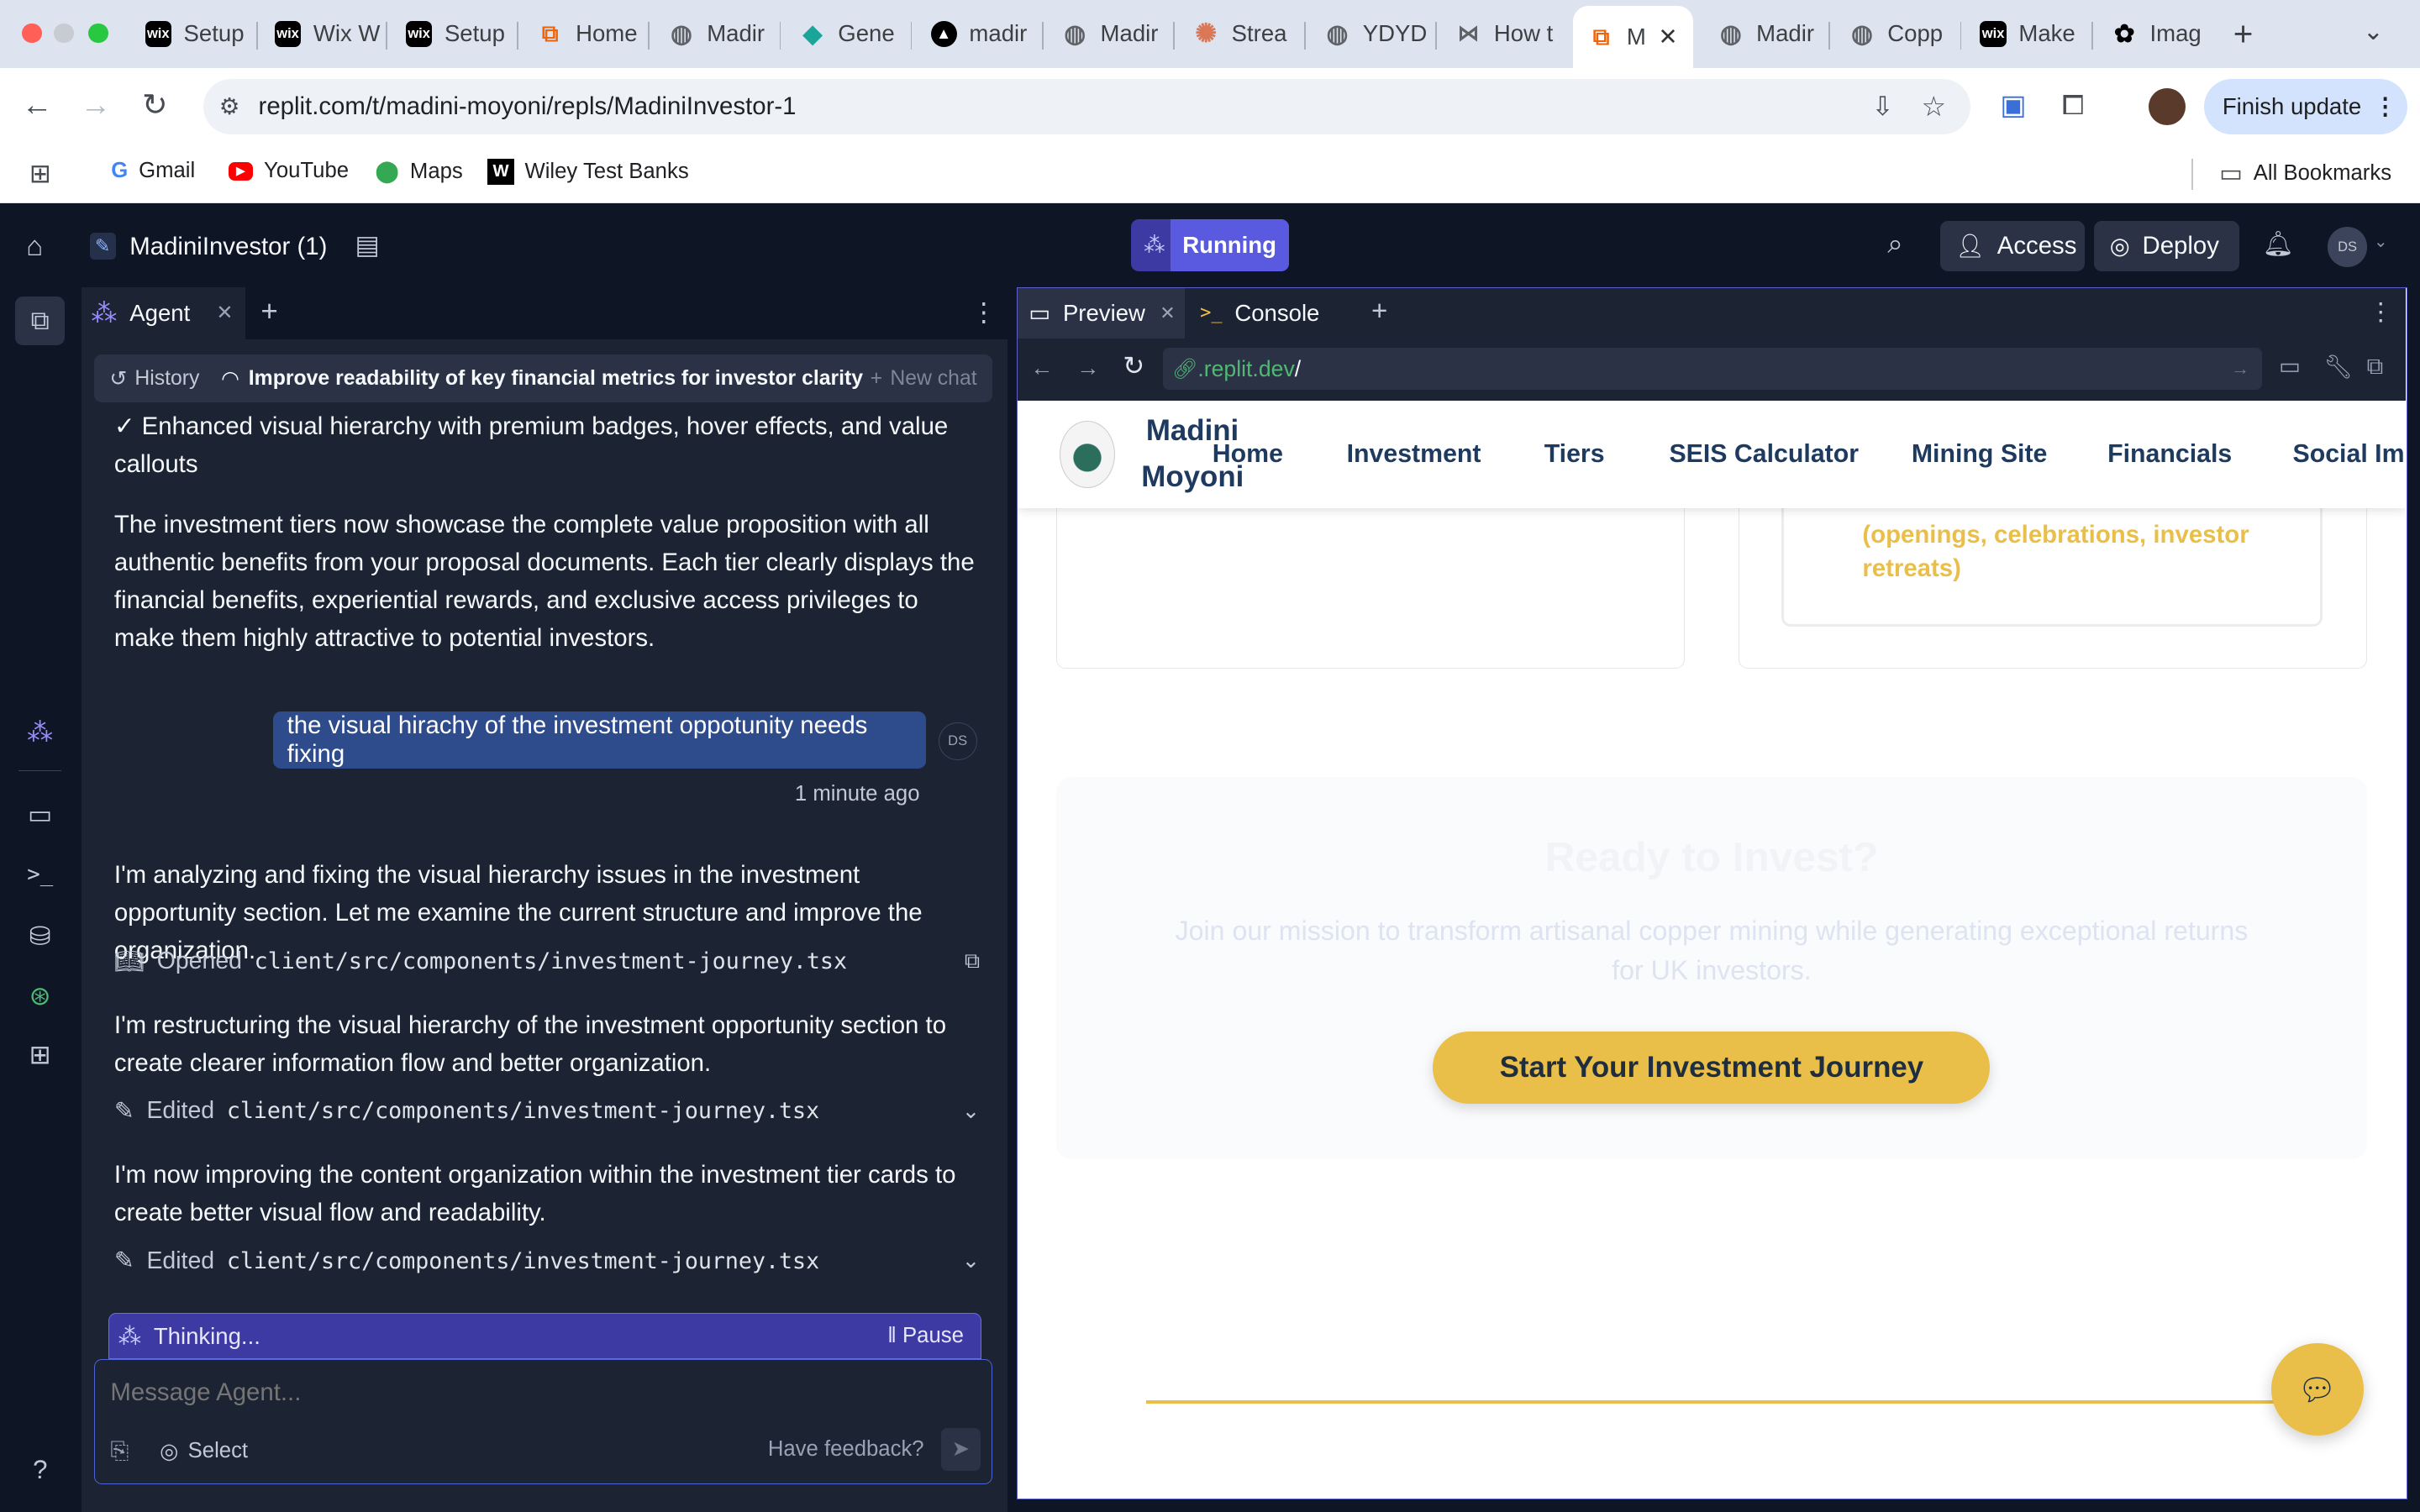 The image size is (2420, 1512). I want to click on browser-tab: ◍ Copp, so click(1895, 34).